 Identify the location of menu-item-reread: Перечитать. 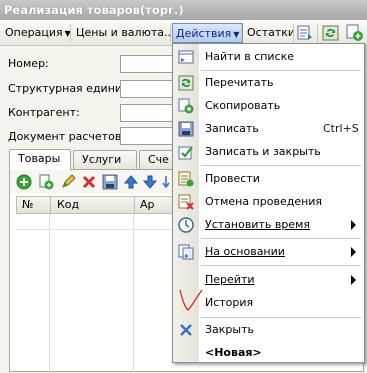
(268, 83).